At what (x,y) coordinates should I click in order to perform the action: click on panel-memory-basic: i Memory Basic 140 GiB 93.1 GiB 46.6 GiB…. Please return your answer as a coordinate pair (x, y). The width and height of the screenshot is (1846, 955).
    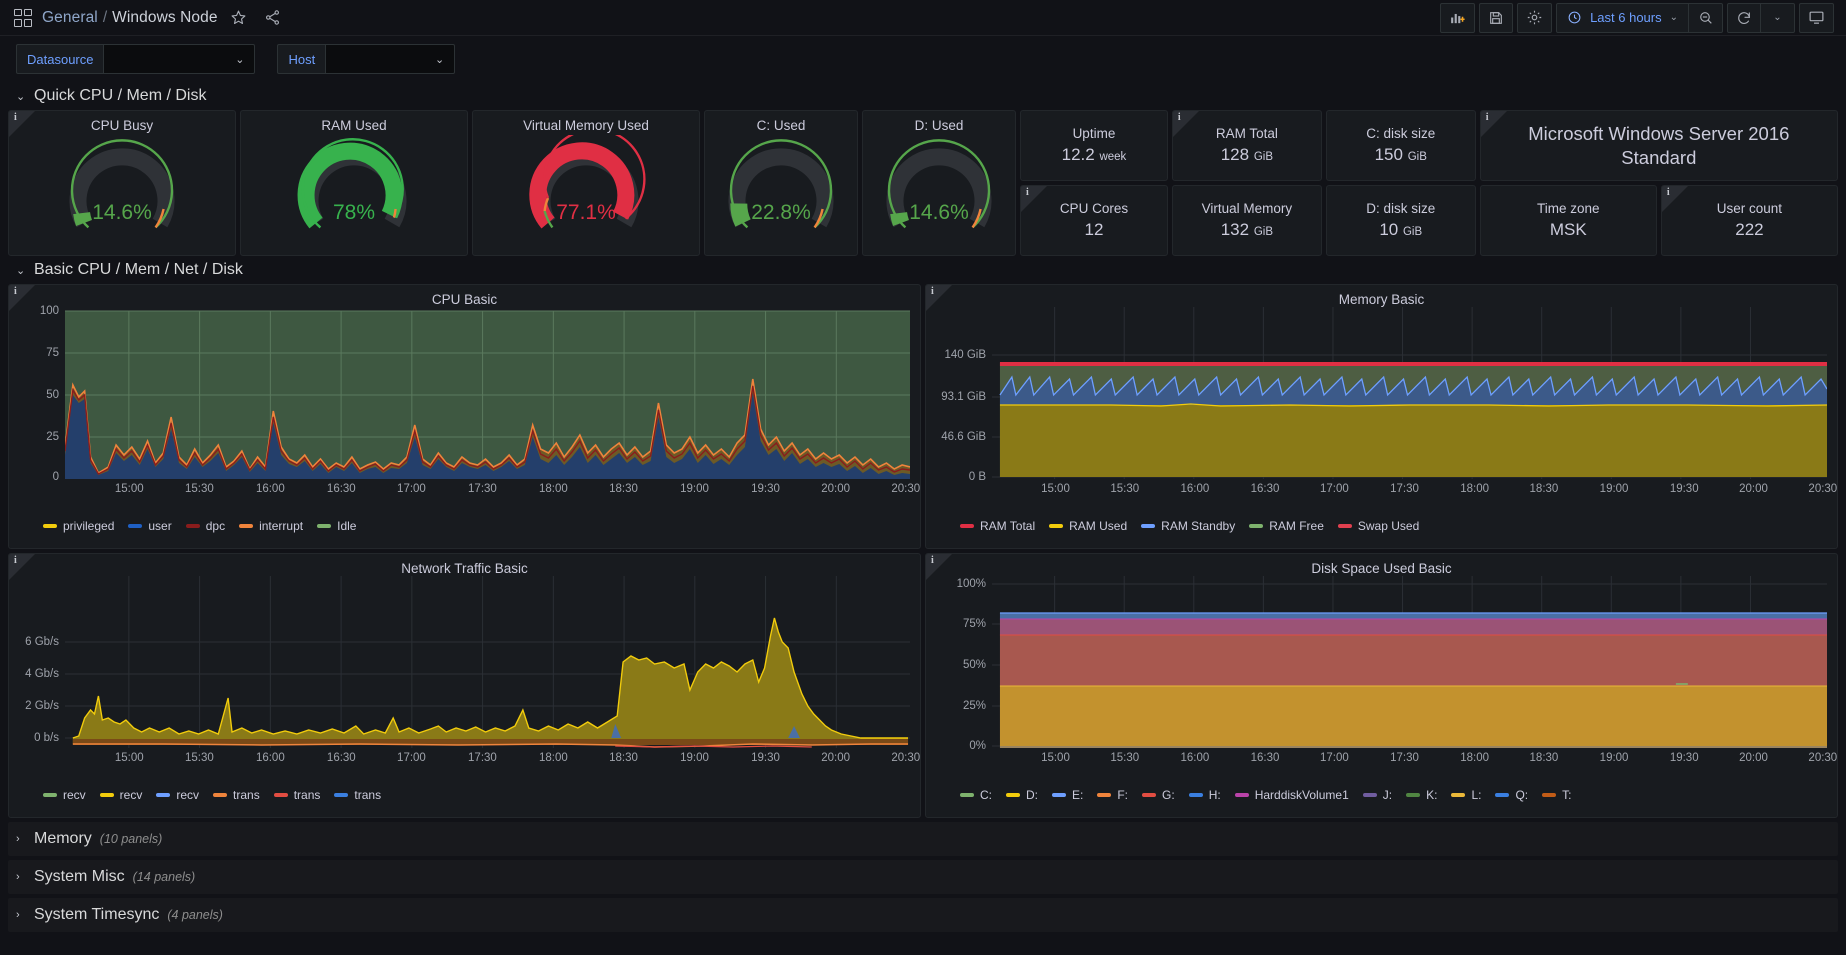
    Looking at the image, I should click on (1381, 416).